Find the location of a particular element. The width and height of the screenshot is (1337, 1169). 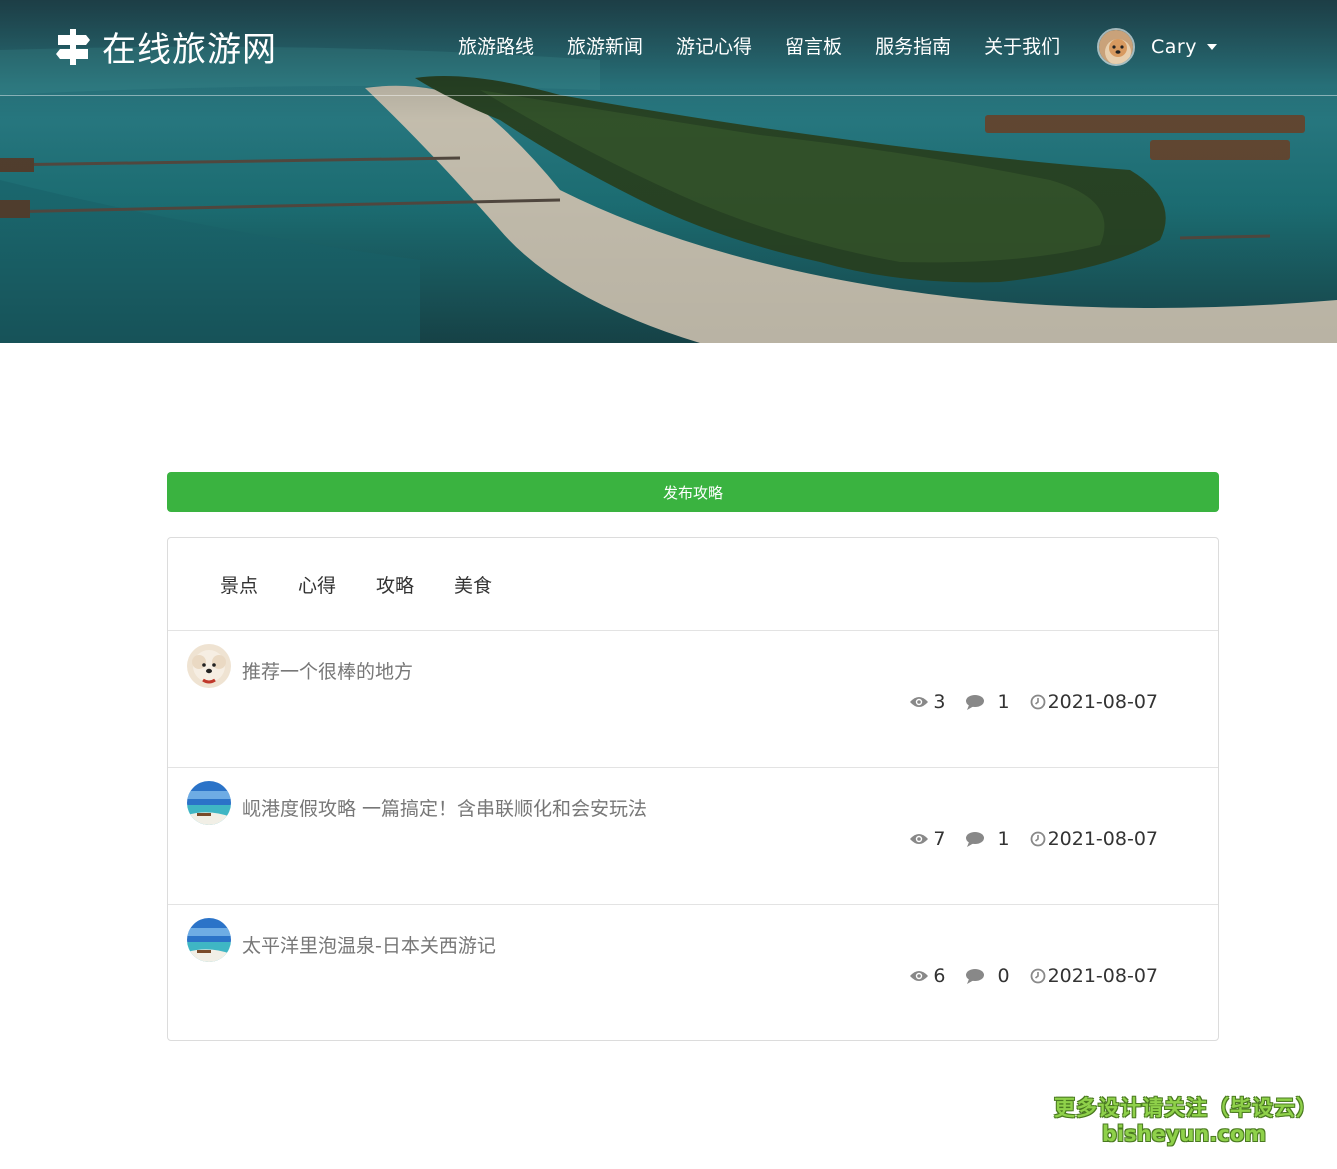

list-item: 推荐一个很棒的地方 3 1 2021-08-07 is located at coordinates (693, 699).